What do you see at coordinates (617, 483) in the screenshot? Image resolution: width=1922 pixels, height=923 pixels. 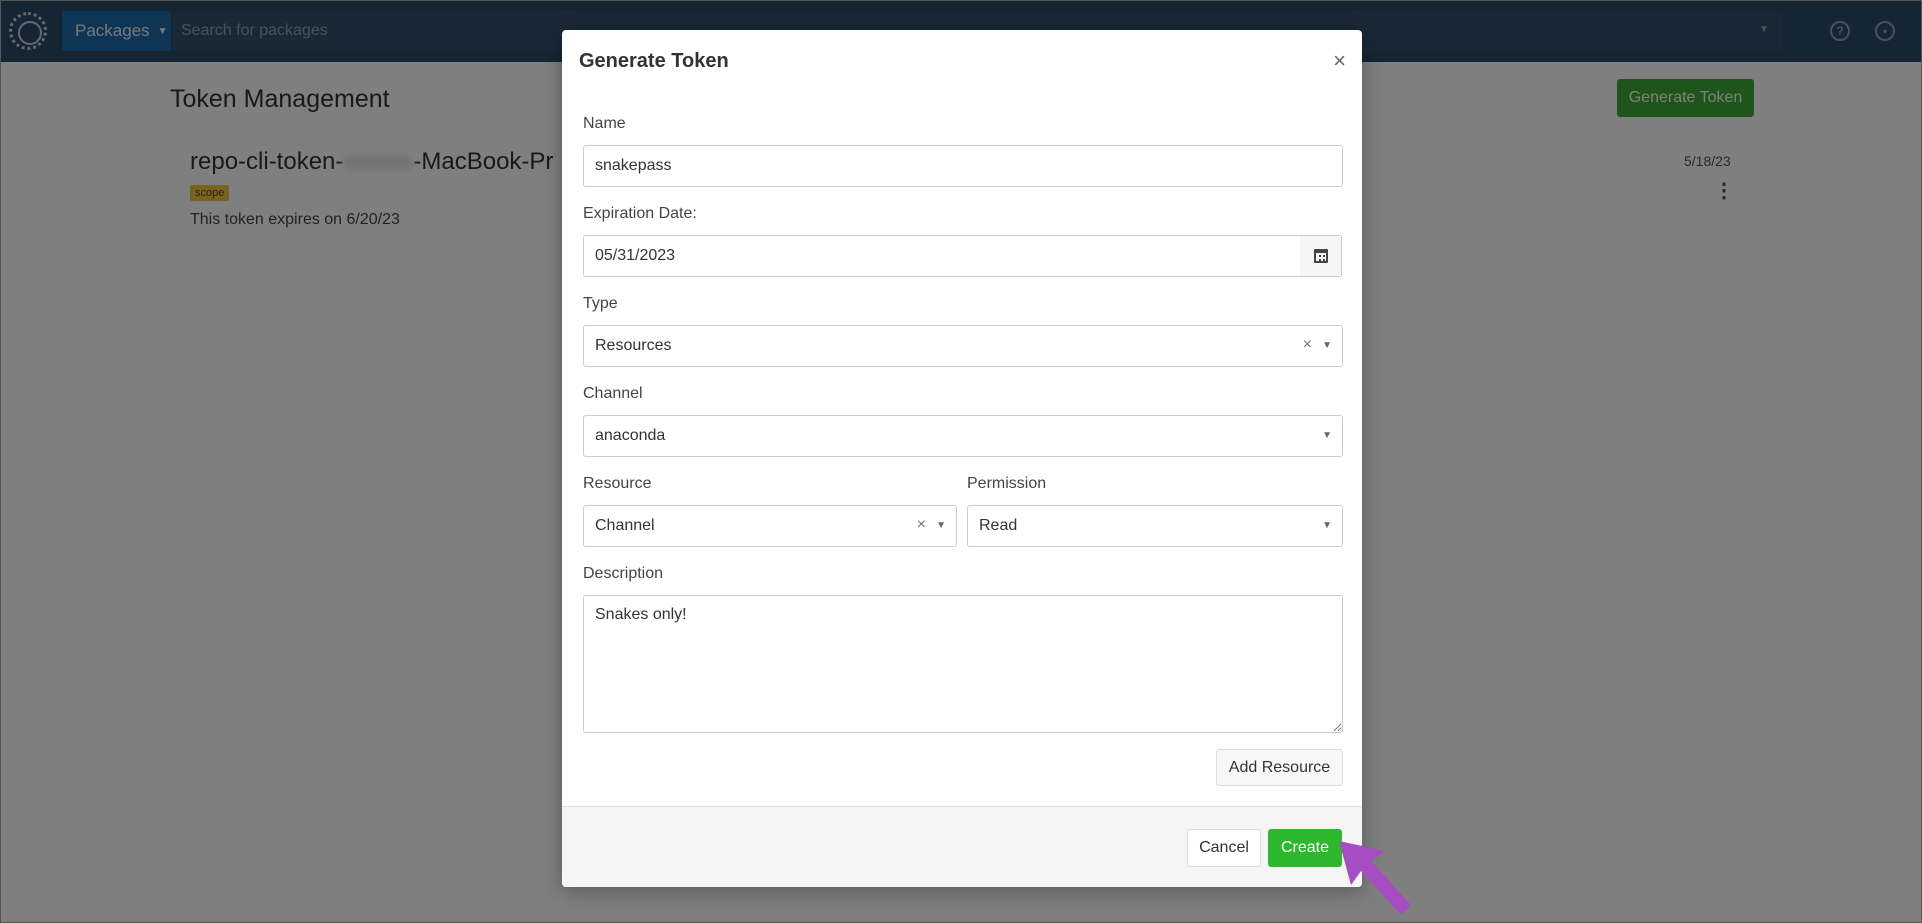 I see `resource-label: Resource` at bounding box center [617, 483].